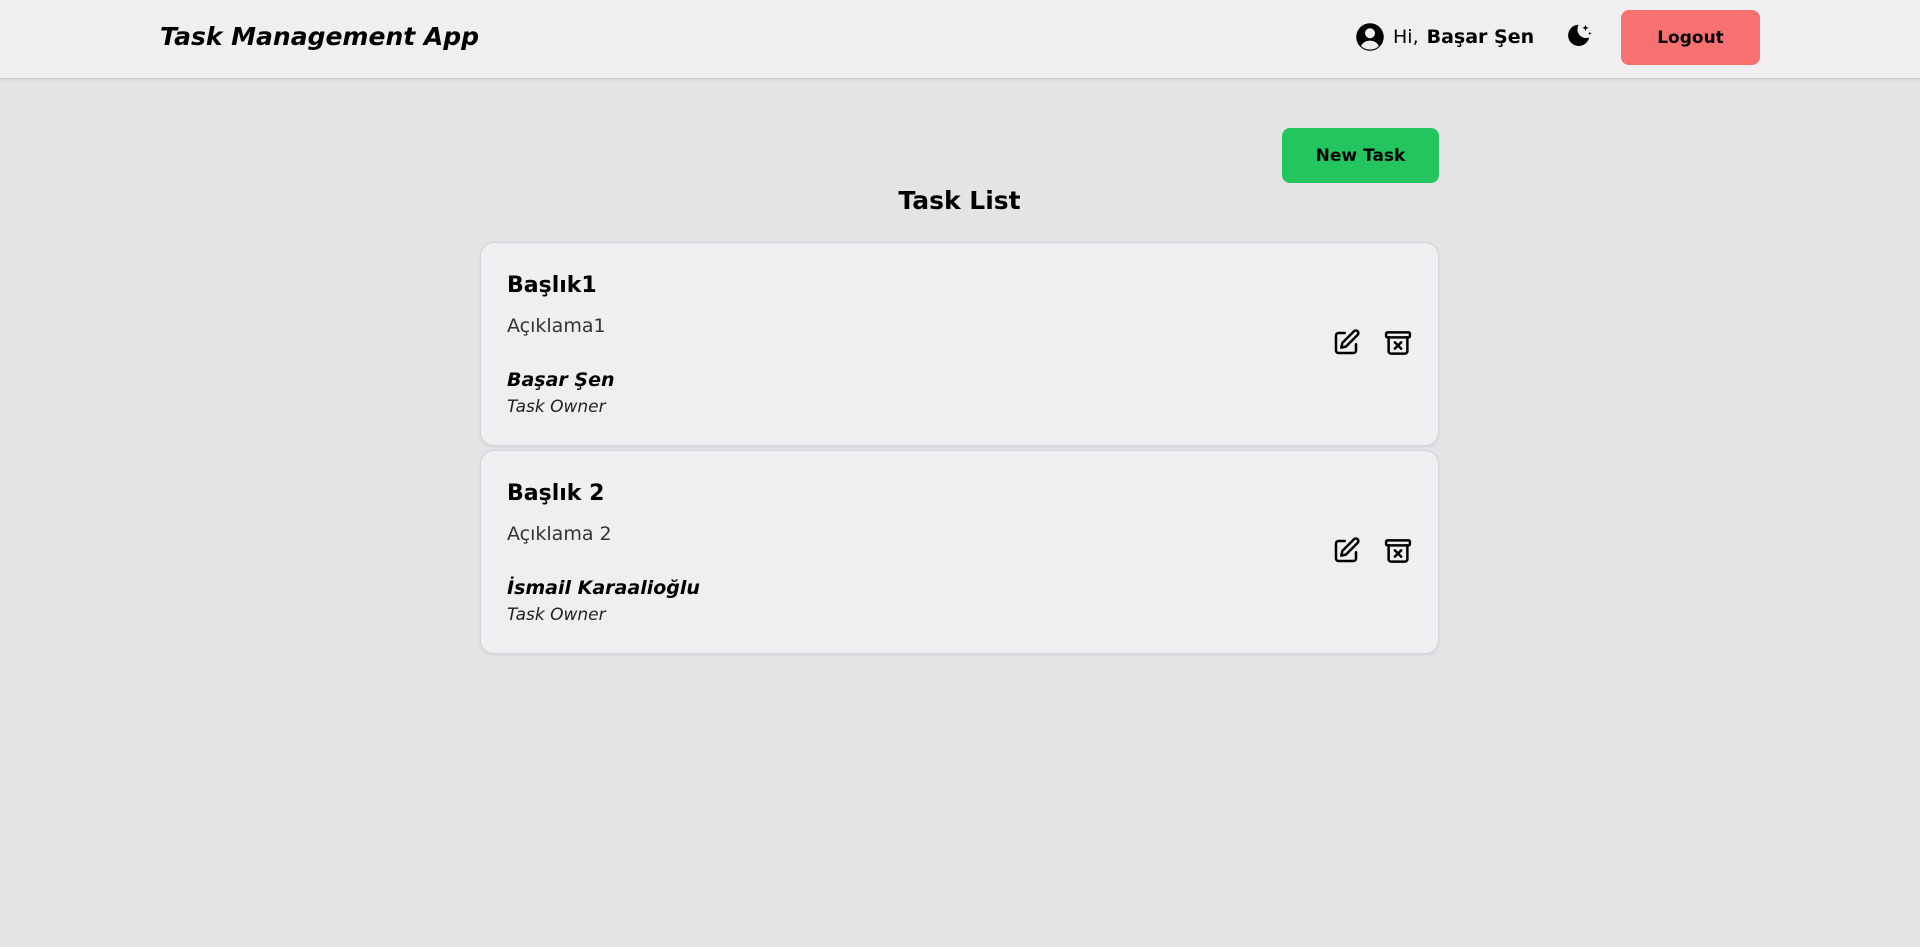 This screenshot has height=947, width=1920. Describe the element at coordinates (320, 36) in the screenshot. I see `app-title: Task Management App` at that location.